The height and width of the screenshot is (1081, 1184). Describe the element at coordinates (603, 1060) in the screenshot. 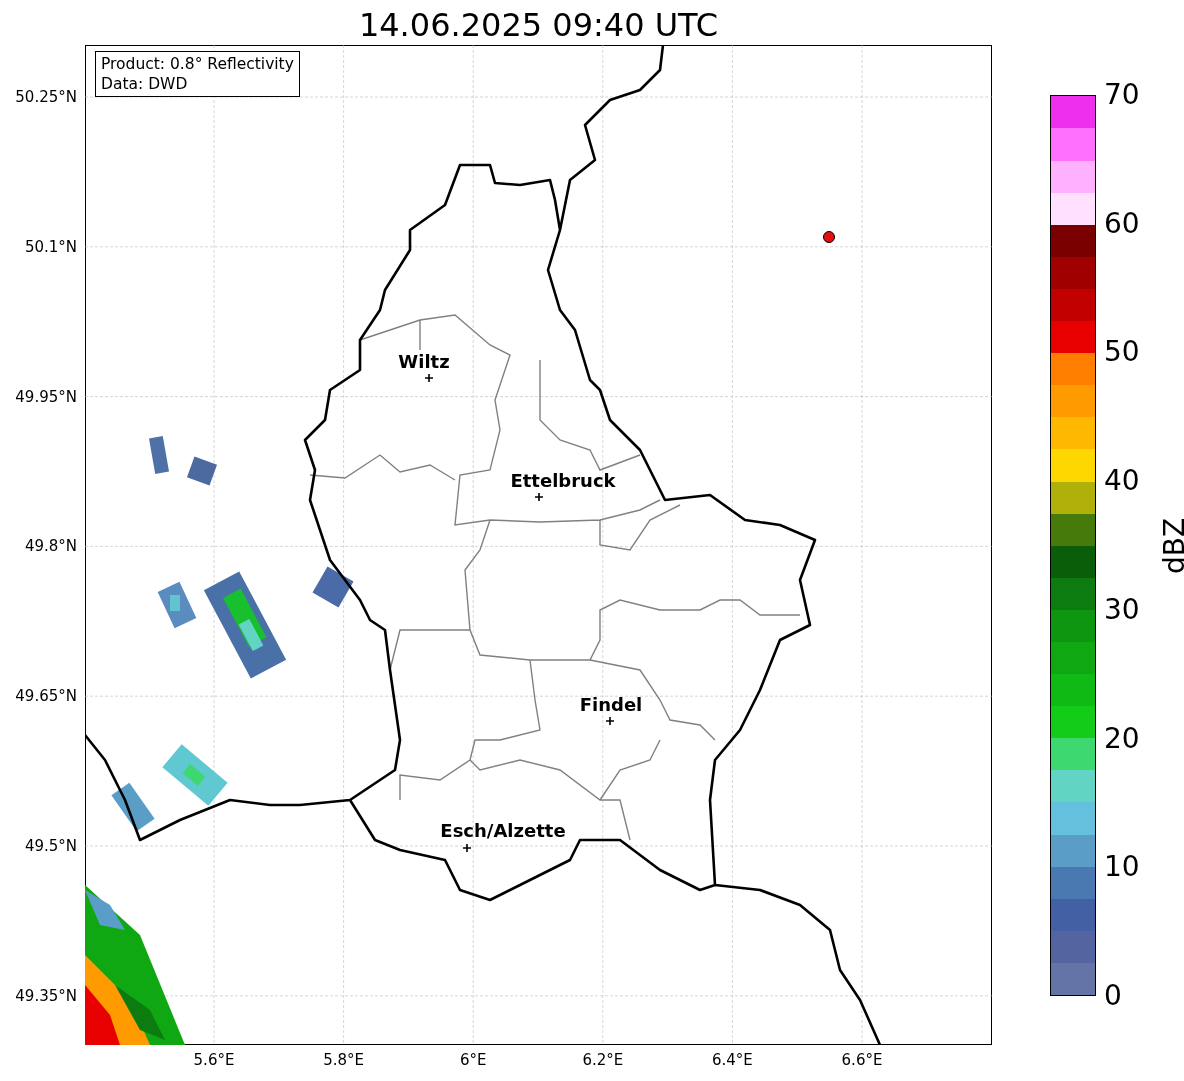

I see `axis-tick-label: 6.2°E` at that location.